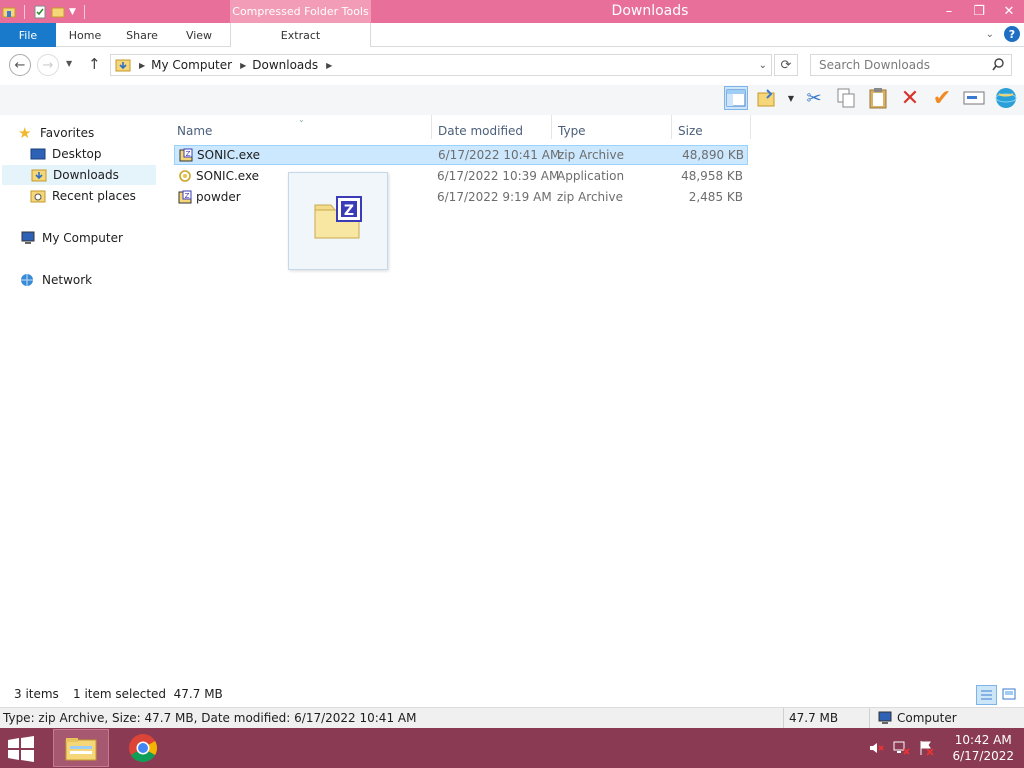 This screenshot has width=1024, height=768. I want to click on search-input: Search Downloads, so click(911, 65).